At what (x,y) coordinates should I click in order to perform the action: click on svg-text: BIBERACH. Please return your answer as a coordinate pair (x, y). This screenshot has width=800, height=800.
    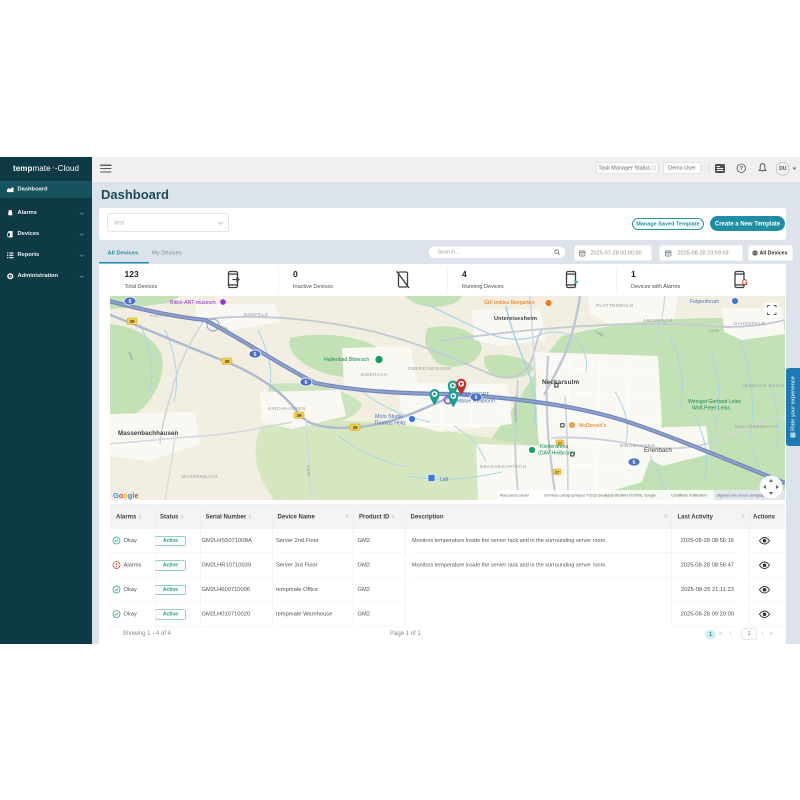
    Looking at the image, I should click on (374, 374).